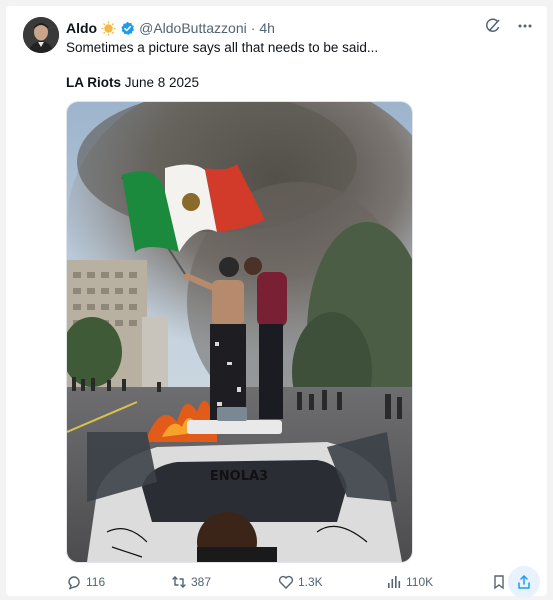 The image size is (553, 600). Describe the element at coordinates (81, 28) in the screenshot. I see `author-name: Aldo` at that location.